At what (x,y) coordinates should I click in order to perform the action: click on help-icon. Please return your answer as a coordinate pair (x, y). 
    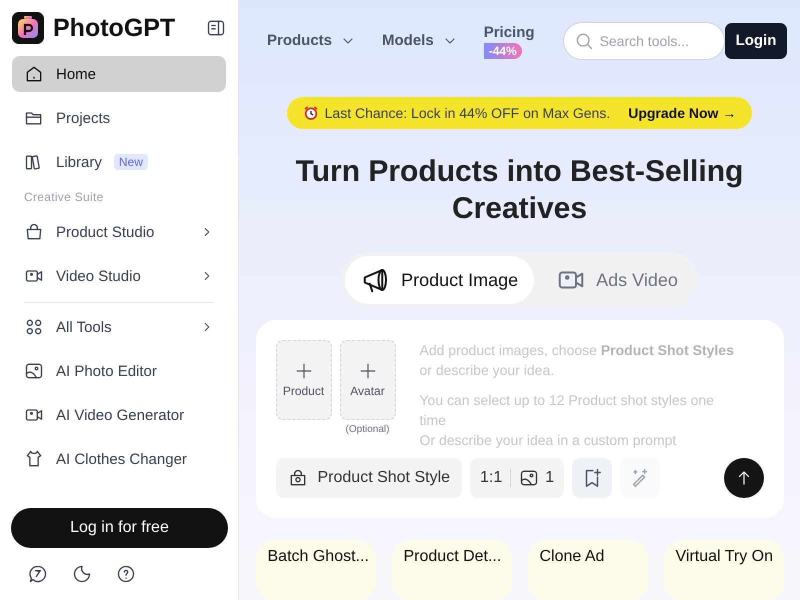
    Looking at the image, I should click on (126, 574).